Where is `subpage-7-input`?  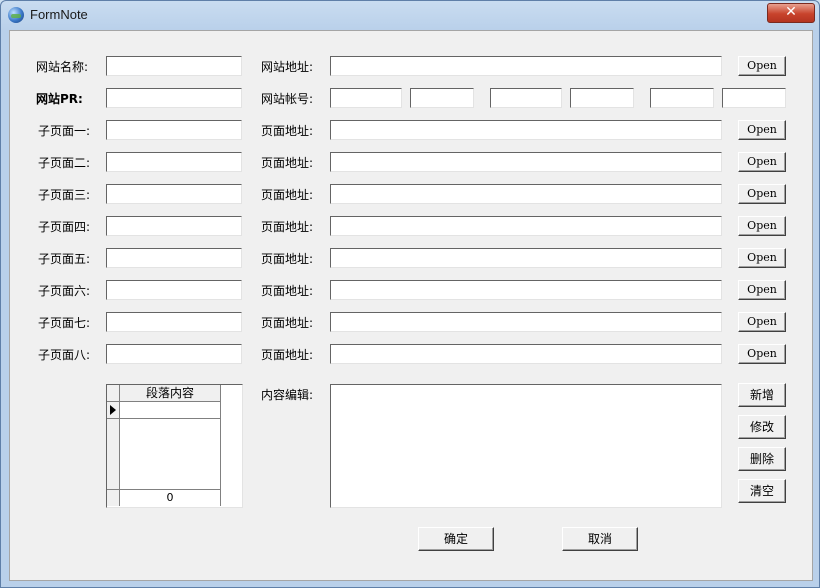 subpage-7-input is located at coordinates (174, 322).